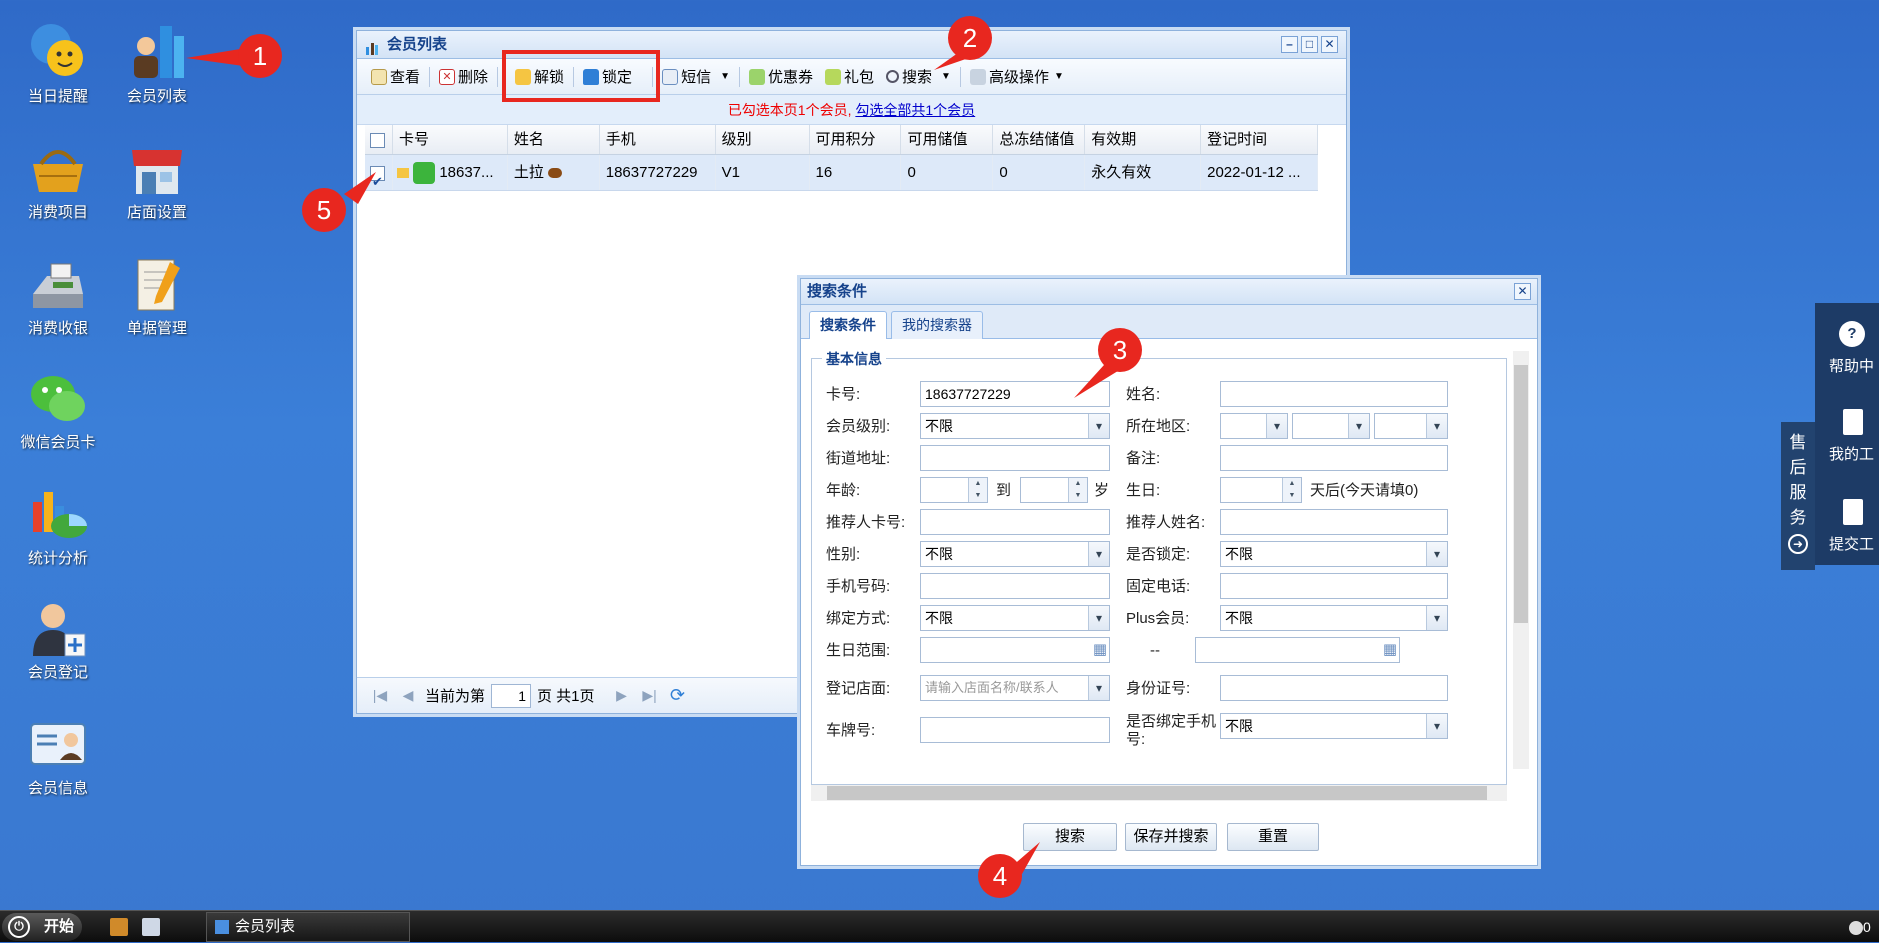  Describe the element at coordinates (1852, 526) in the screenshot. I see `submit-ticket-item: 提交工` at that location.